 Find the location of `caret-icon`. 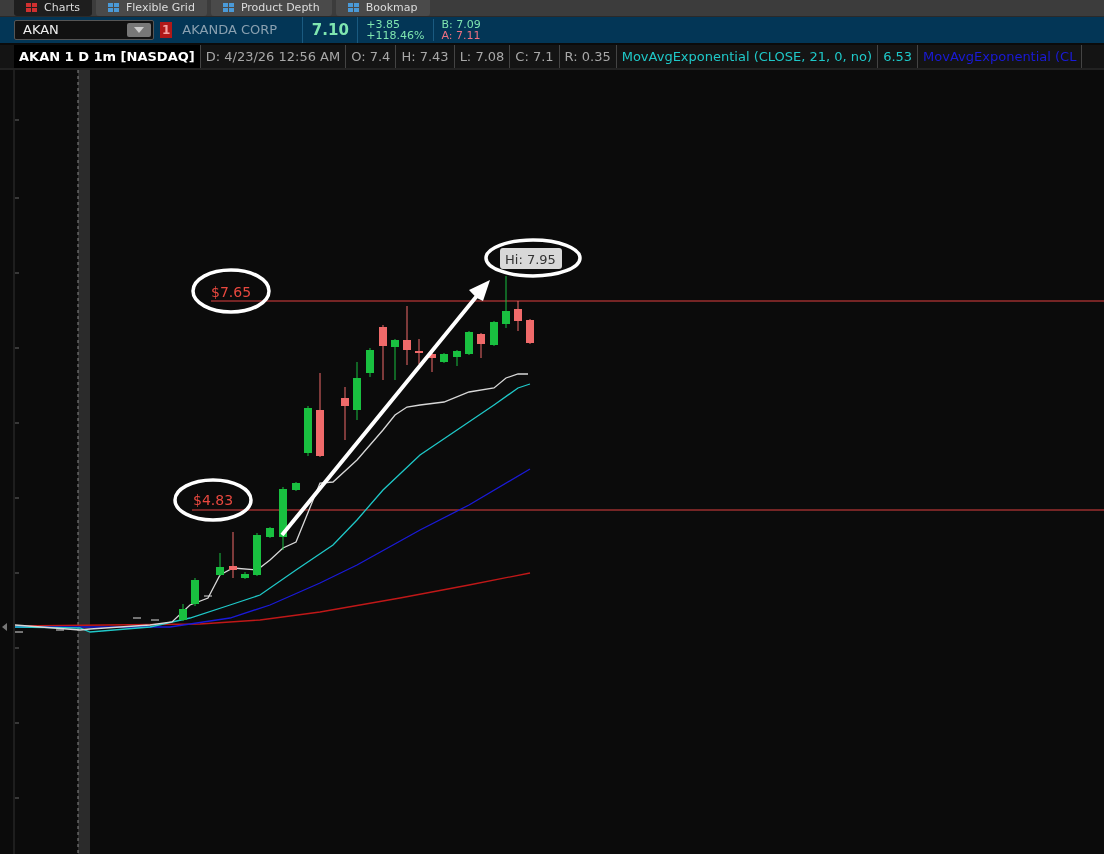

caret-icon is located at coordinates (139, 29).